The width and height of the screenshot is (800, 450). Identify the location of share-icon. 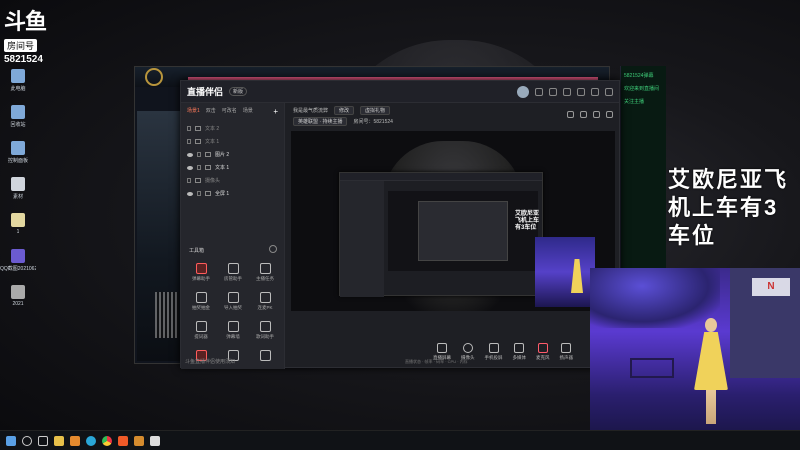
(609, 114).